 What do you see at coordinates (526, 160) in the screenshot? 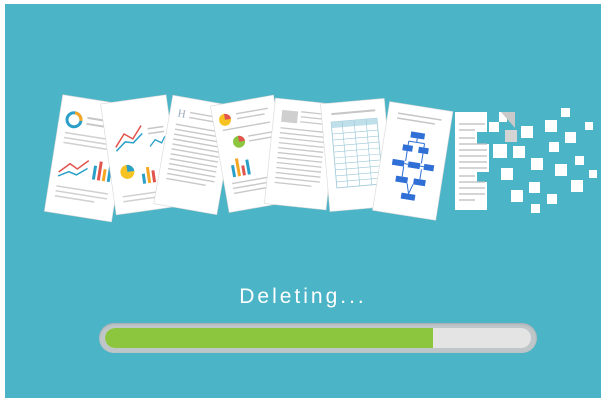
I see `dissolving-document-icon` at bounding box center [526, 160].